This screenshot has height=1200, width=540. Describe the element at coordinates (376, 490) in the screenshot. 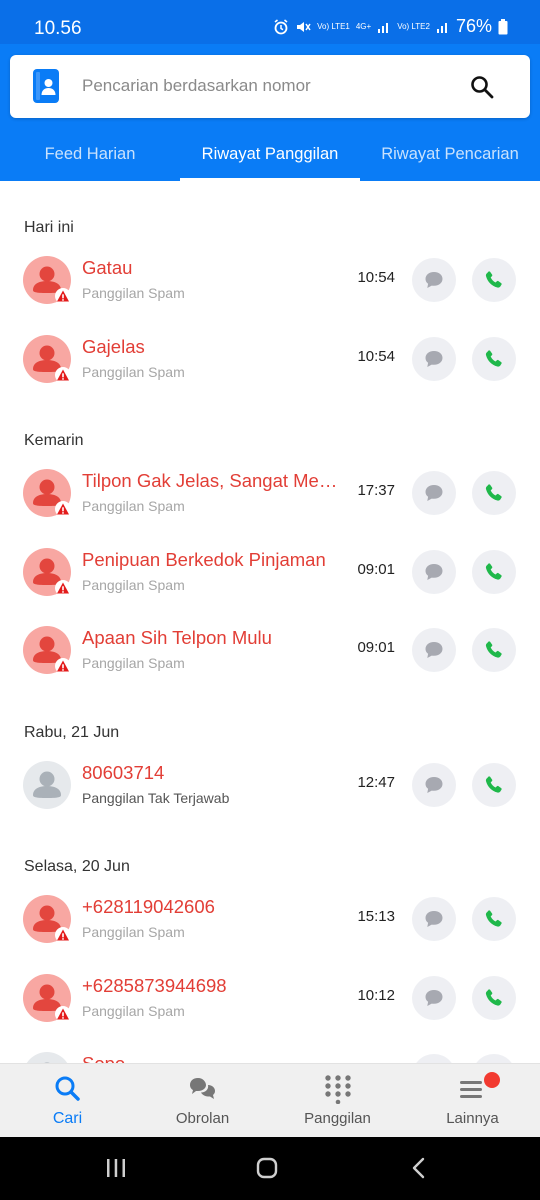

I see `call-time: 17:37` at that location.